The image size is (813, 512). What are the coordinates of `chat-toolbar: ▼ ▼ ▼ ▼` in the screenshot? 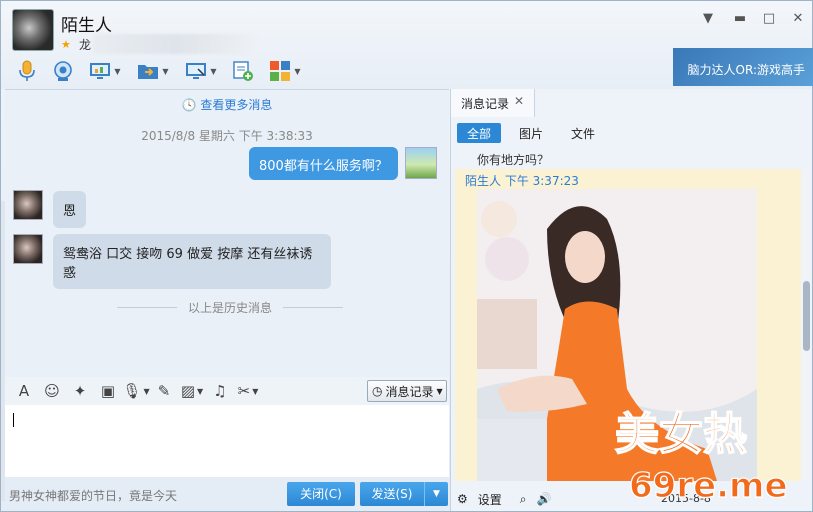 It's located at (159, 71).